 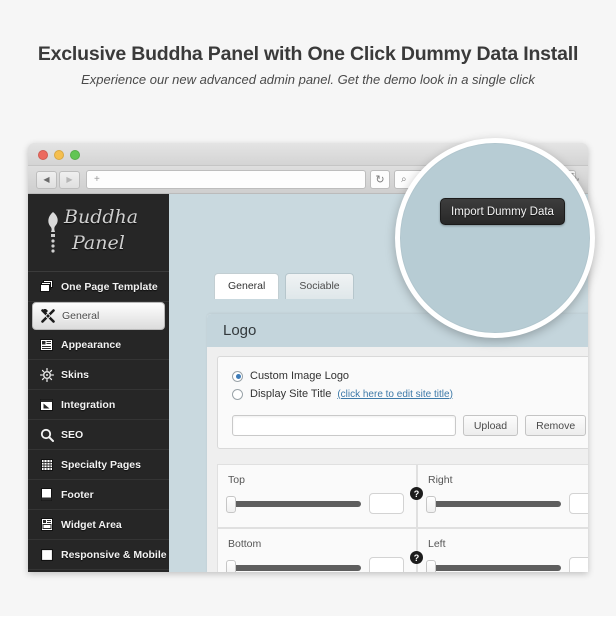 I want to click on spacing-sliders: Top ? Right Bottom ? Left, so click(x=402, y=518).